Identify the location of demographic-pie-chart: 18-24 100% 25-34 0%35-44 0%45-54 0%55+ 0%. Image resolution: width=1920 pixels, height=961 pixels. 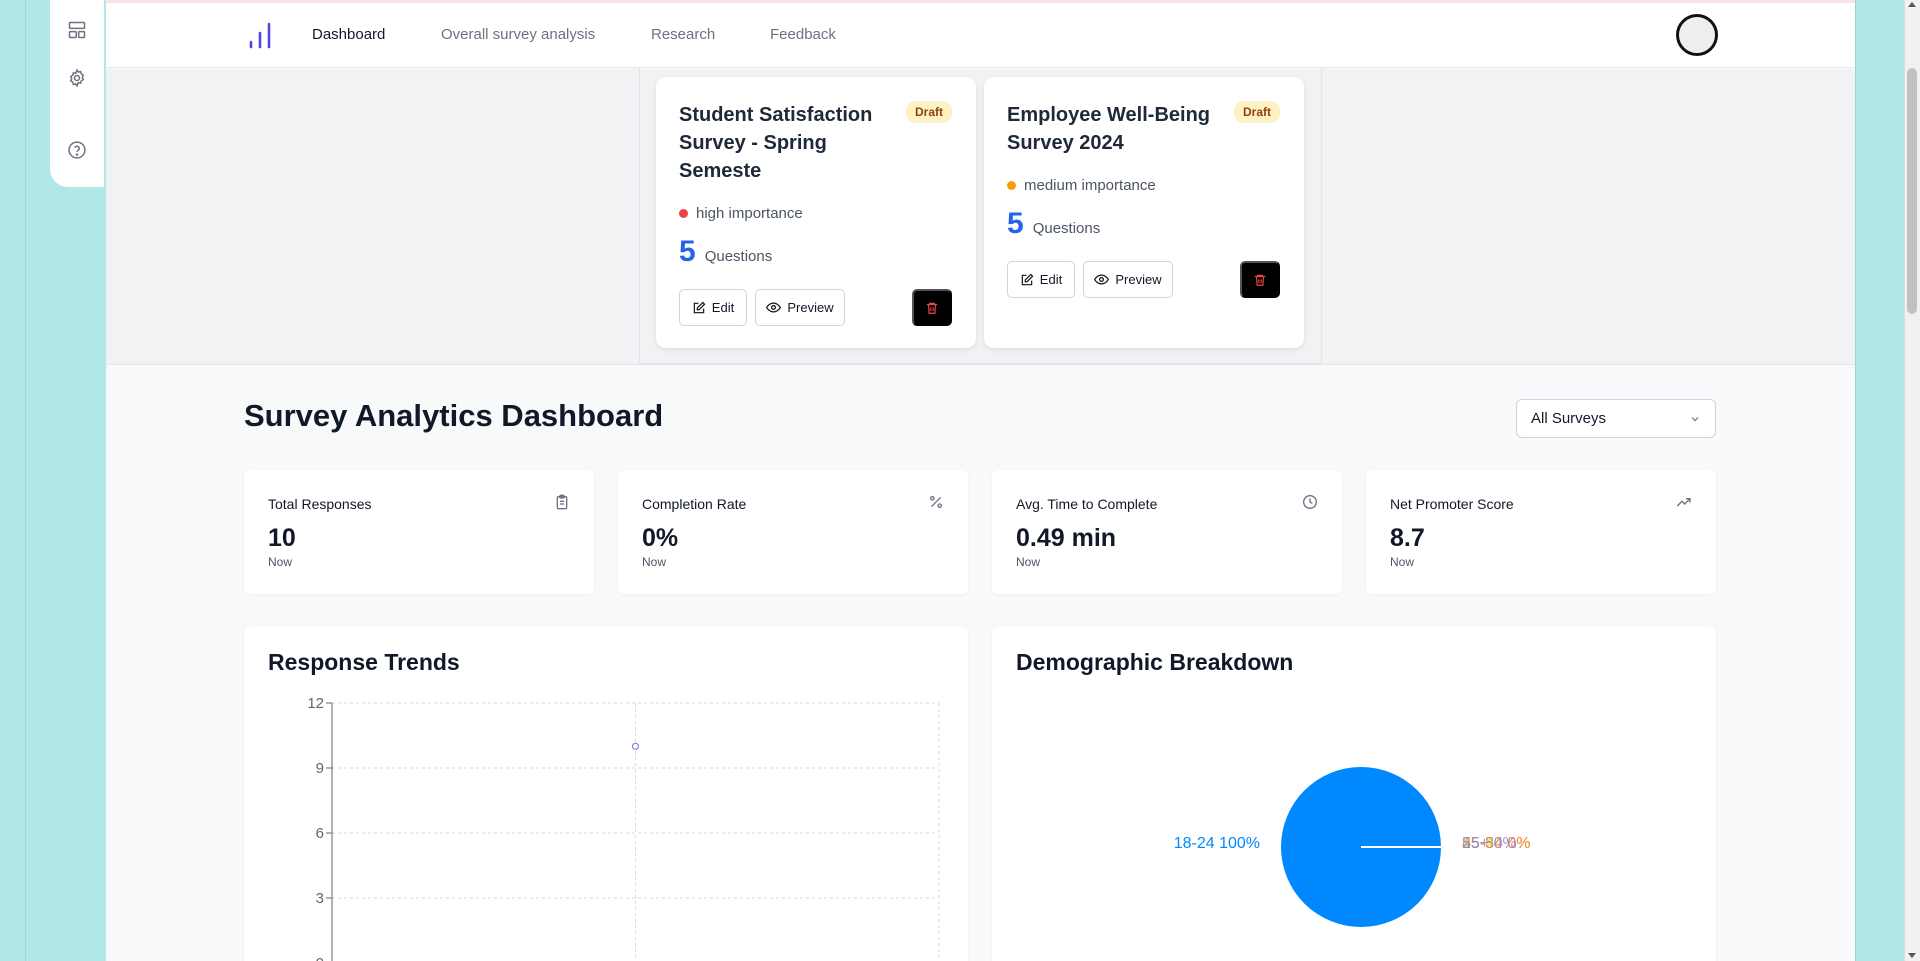
(1352, 847).